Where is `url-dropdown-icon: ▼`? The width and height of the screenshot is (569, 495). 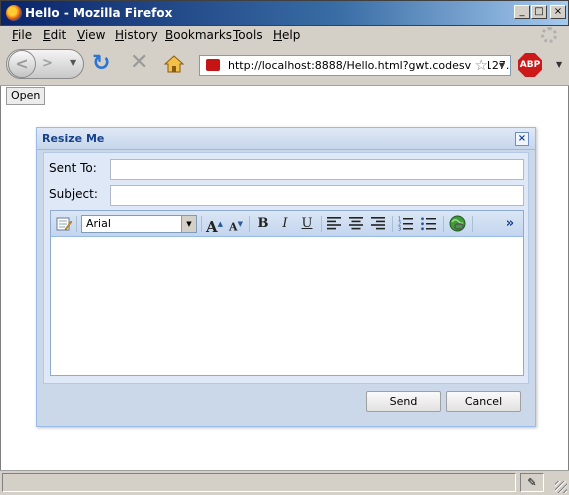 url-dropdown-icon: ▼ is located at coordinates (502, 65).